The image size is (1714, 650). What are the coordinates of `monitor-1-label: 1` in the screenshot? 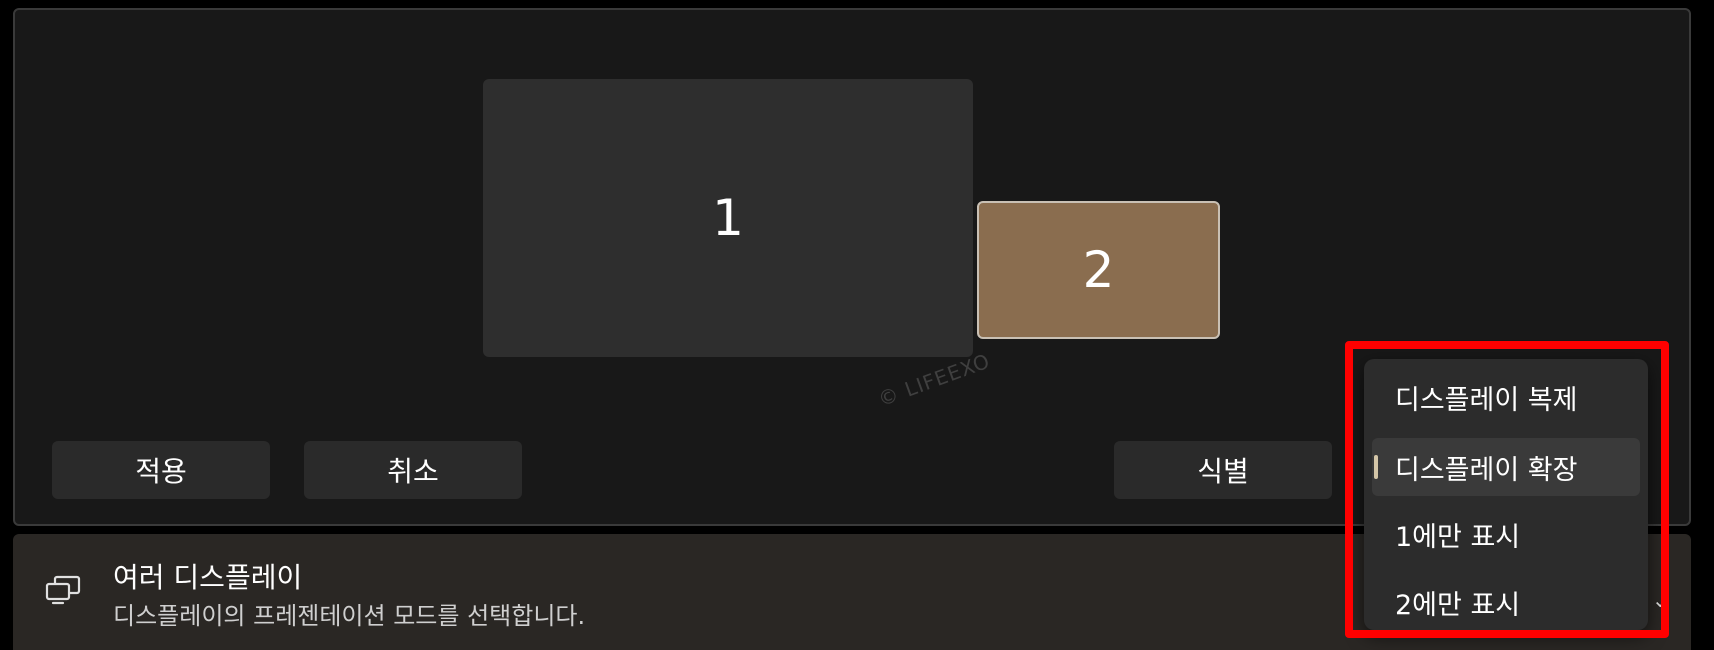 It's located at (728, 218).